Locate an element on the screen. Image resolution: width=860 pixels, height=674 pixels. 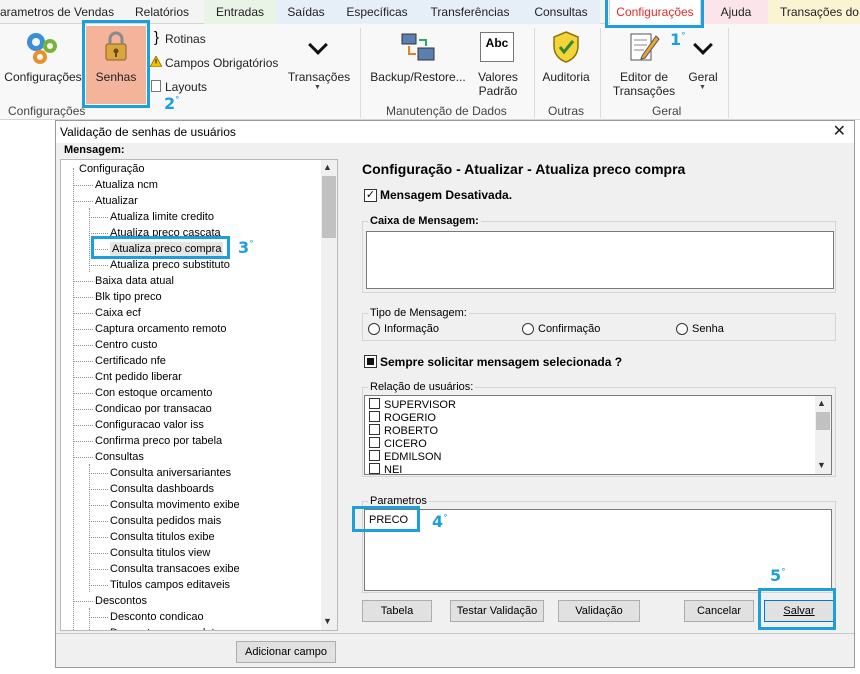
tree-item: Condicao por transacao is located at coordinates (153, 409).